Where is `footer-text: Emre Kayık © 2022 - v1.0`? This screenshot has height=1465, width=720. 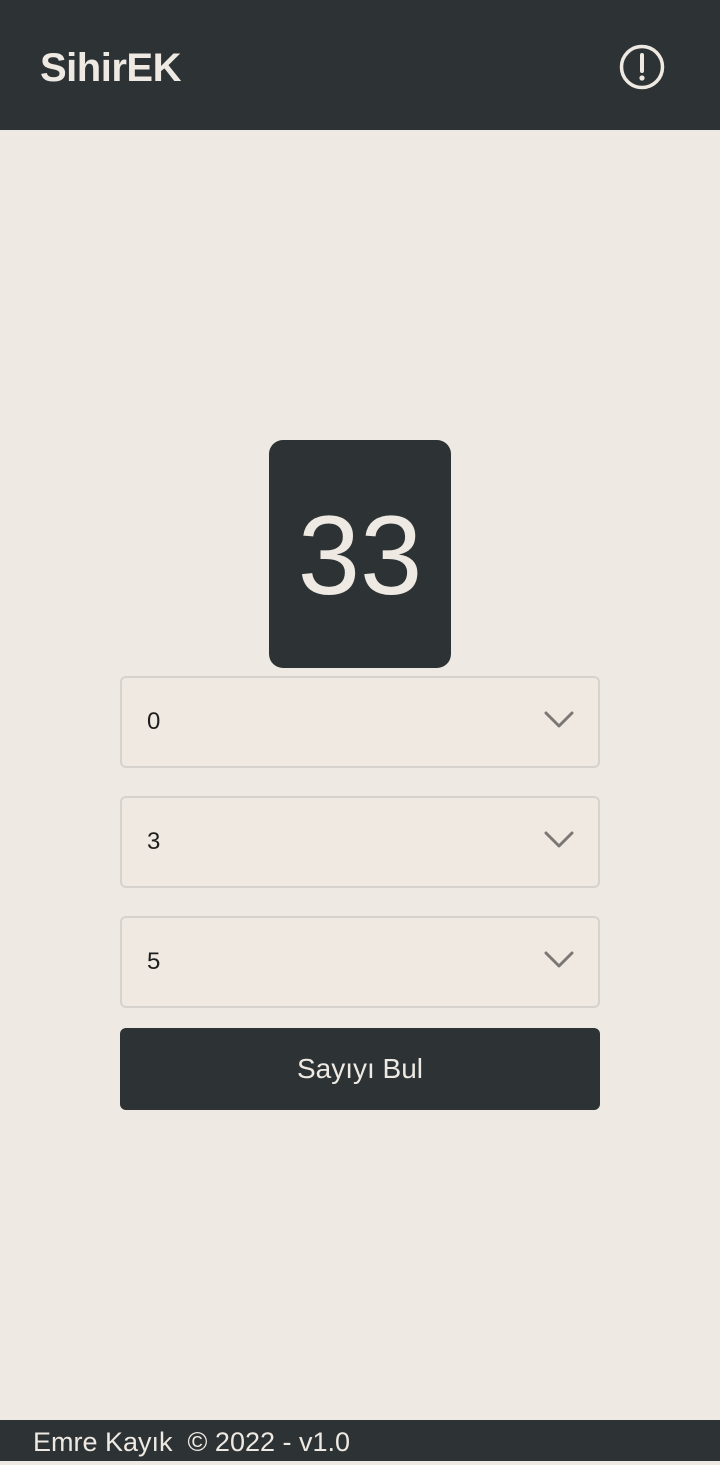
footer-text: Emre Kayık © 2022 - v1.0 is located at coordinates (192, 1442).